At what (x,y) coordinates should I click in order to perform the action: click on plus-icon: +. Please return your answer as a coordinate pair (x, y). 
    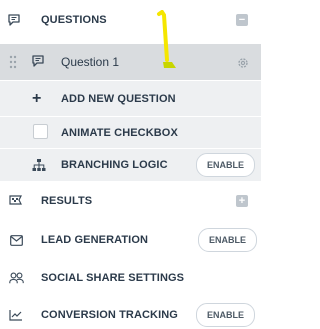
    Looking at the image, I should click on (37, 98).